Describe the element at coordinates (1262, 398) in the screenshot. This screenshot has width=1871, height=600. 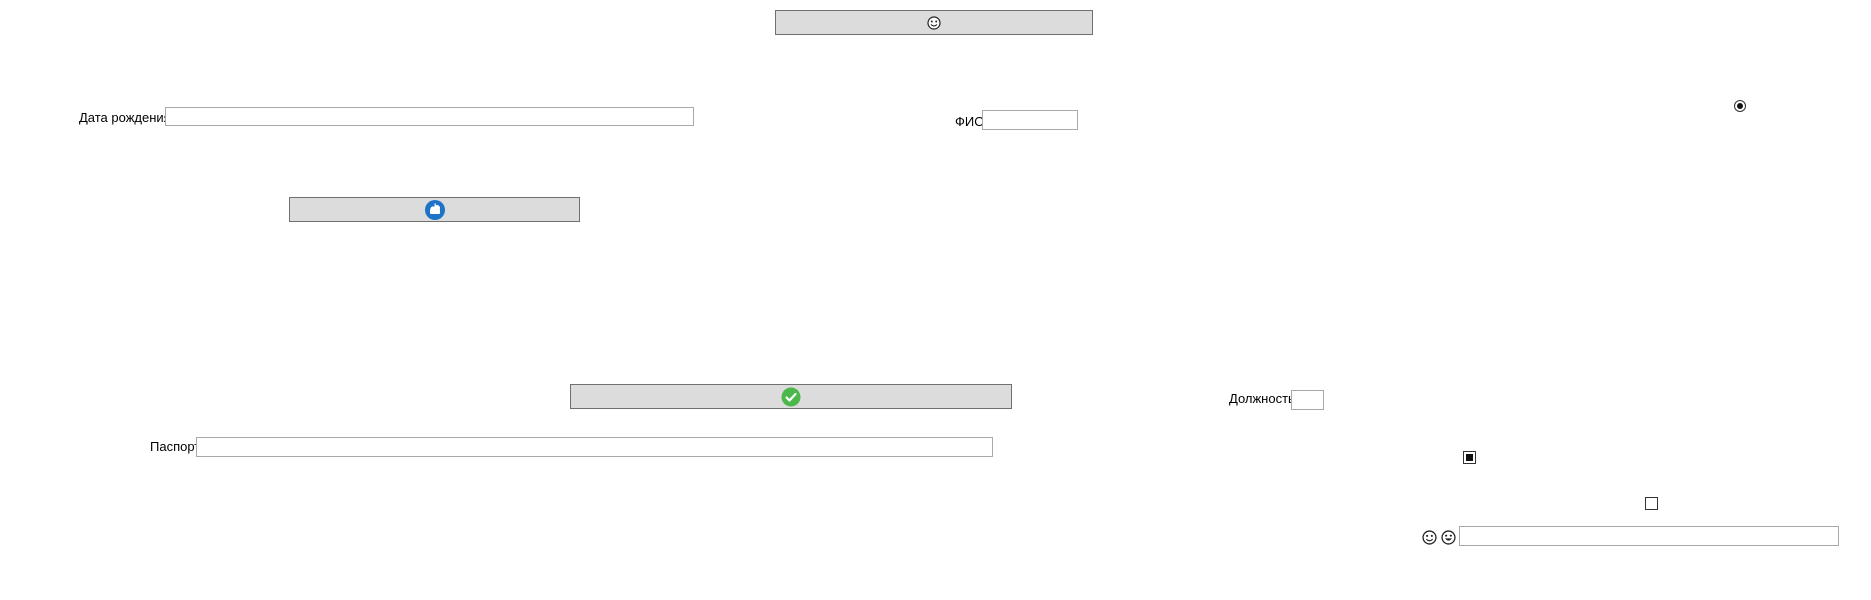
I see `position-label: Должность` at that location.